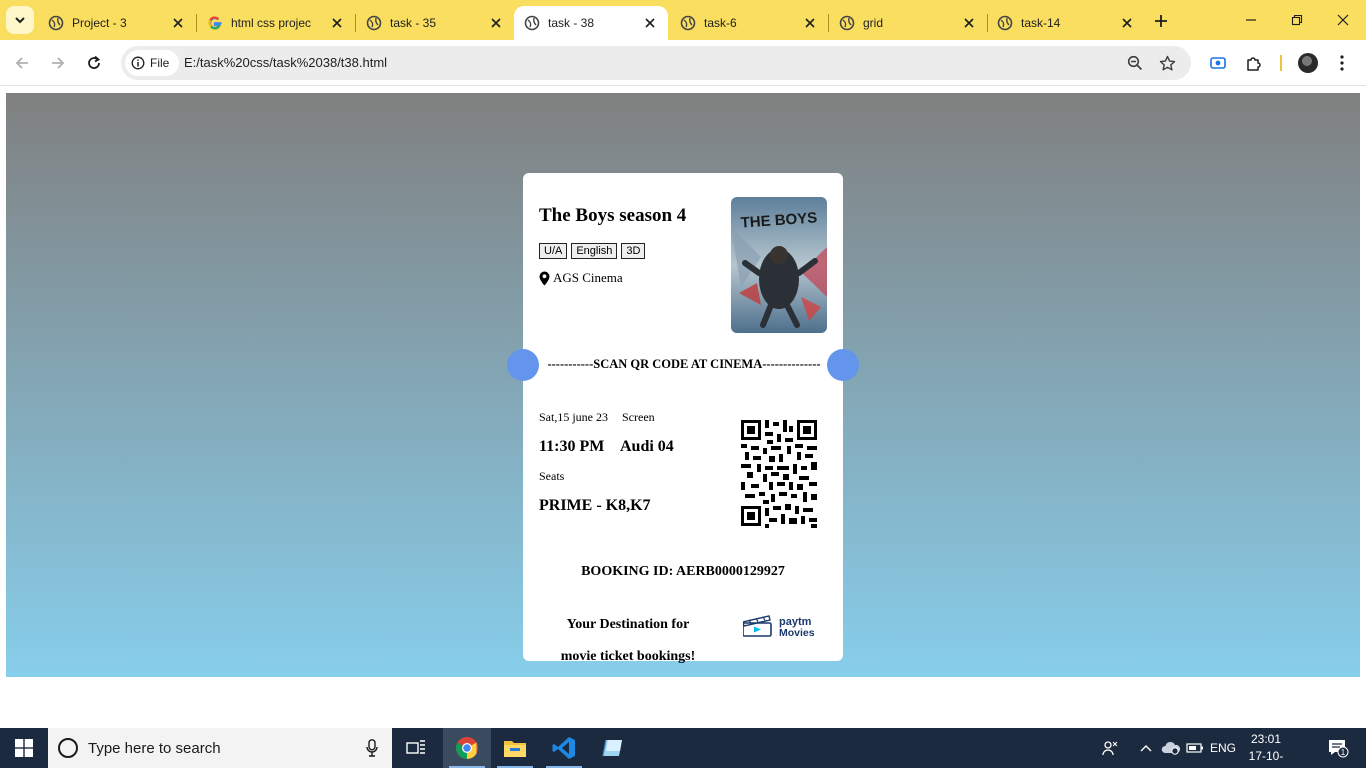 Image resolution: width=1366 pixels, height=782 pixels. I want to click on media-icon, so click(1218, 63).